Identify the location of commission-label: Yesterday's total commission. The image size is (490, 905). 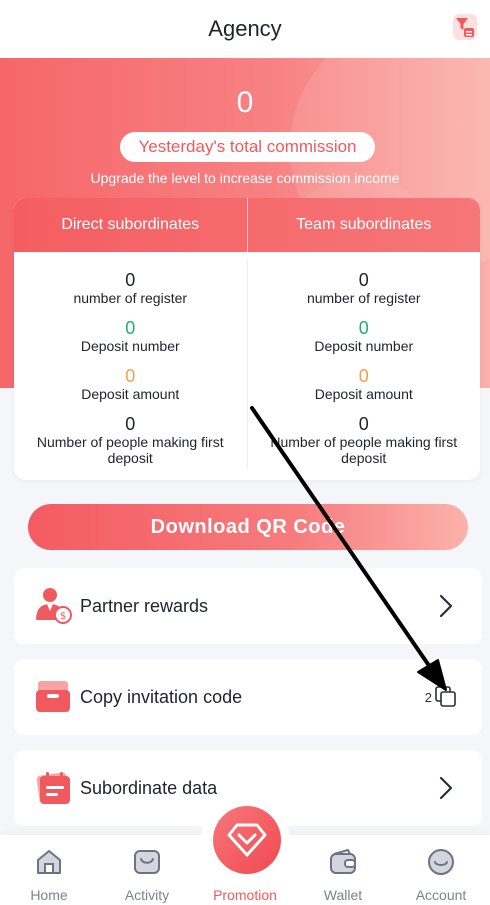
(247, 147).